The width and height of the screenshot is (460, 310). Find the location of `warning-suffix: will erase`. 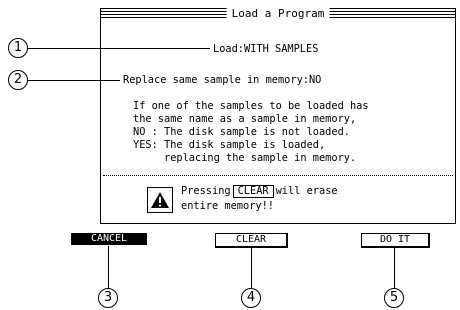

warning-suffix: will erase is located at coordinates (306, 191).